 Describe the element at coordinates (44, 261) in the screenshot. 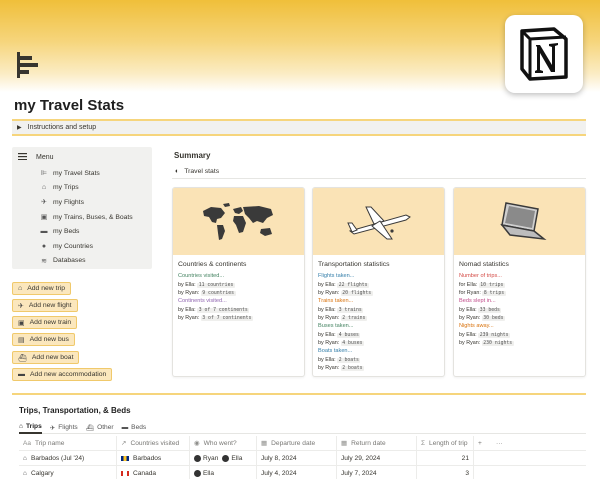

I see `stack-icon: ≋` at that location.